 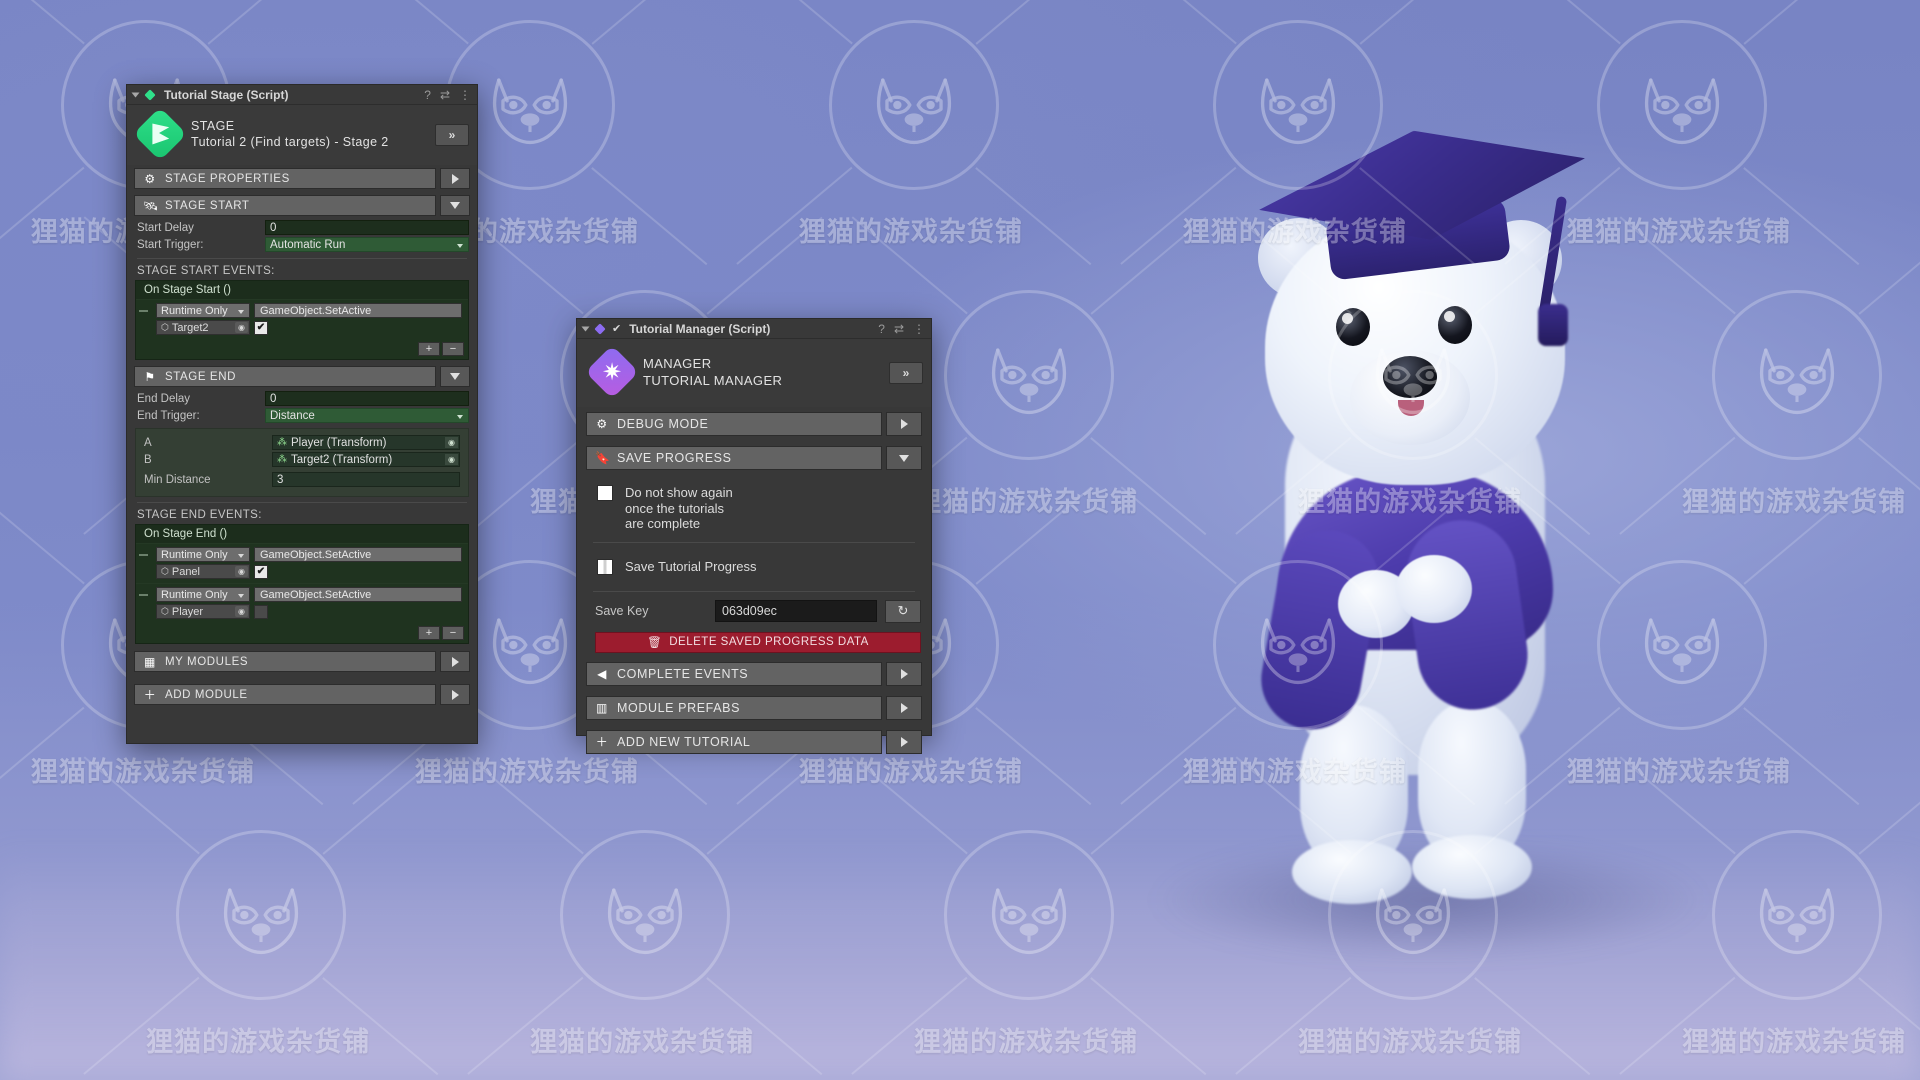 What do you see at coordinates (302, 694) in the screenshot?
I see `section-add-module: ＋ ADD MODULE` at bounding box center [302, 694].